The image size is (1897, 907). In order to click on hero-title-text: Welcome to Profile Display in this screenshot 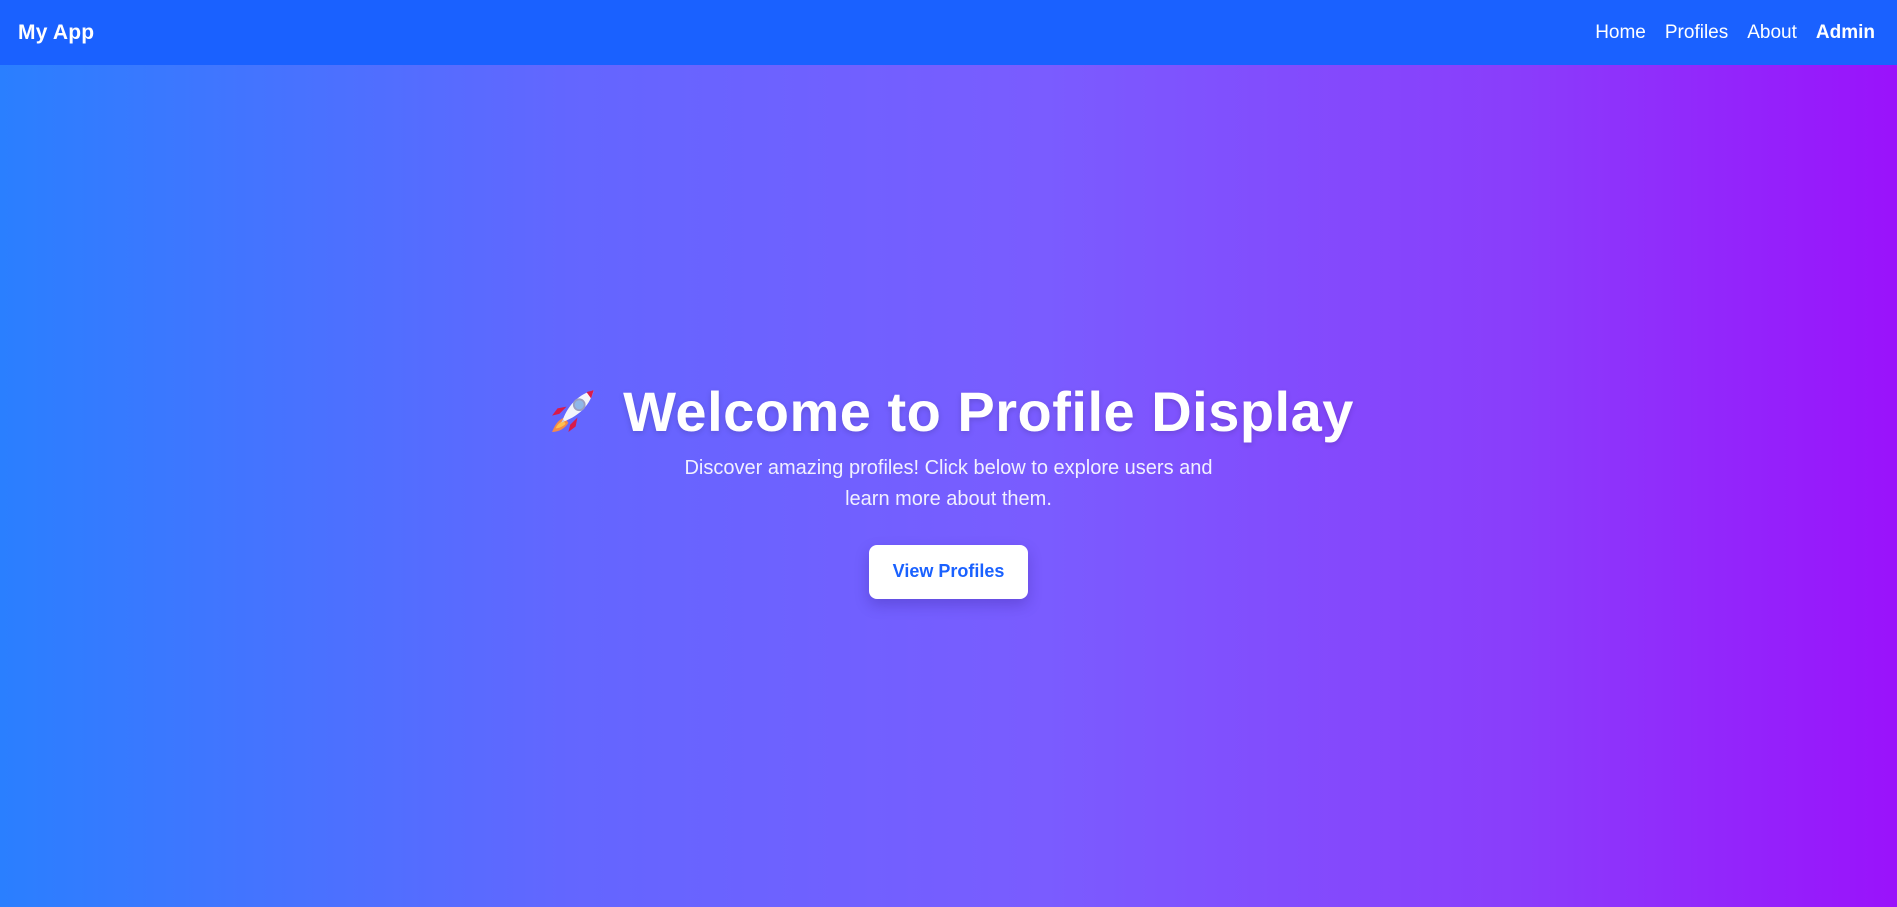, I will do `click(988, 412)`.